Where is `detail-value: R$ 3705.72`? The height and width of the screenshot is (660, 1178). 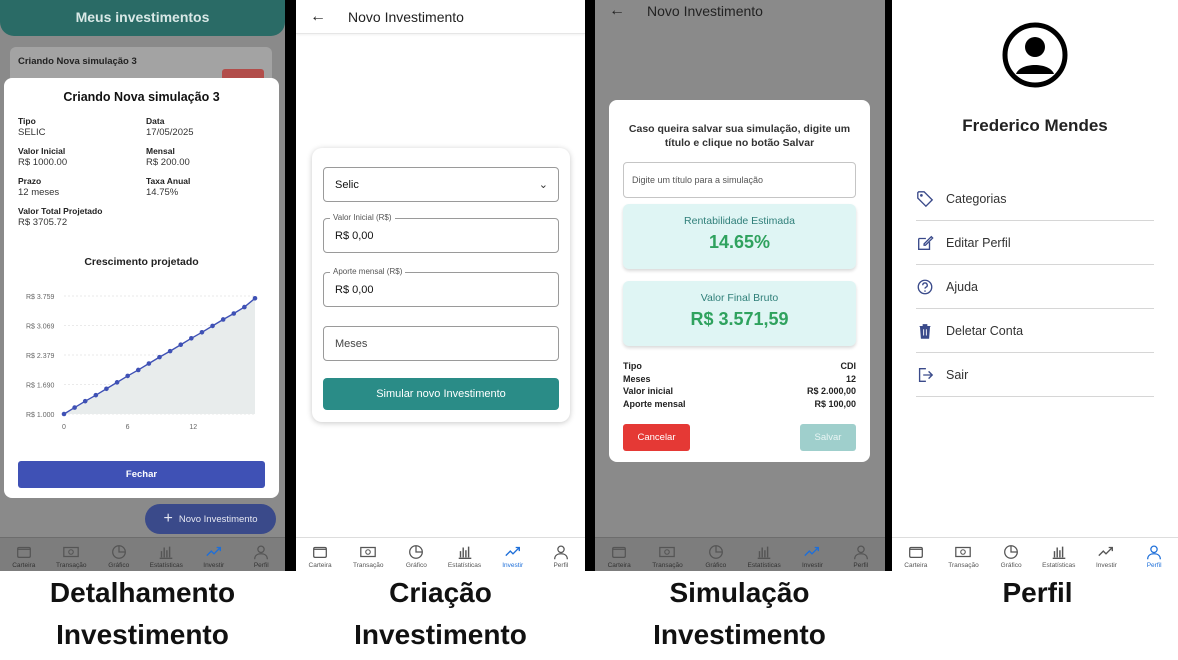 detail-value: R$ 3705.72 is located at coordinates (43, 222).